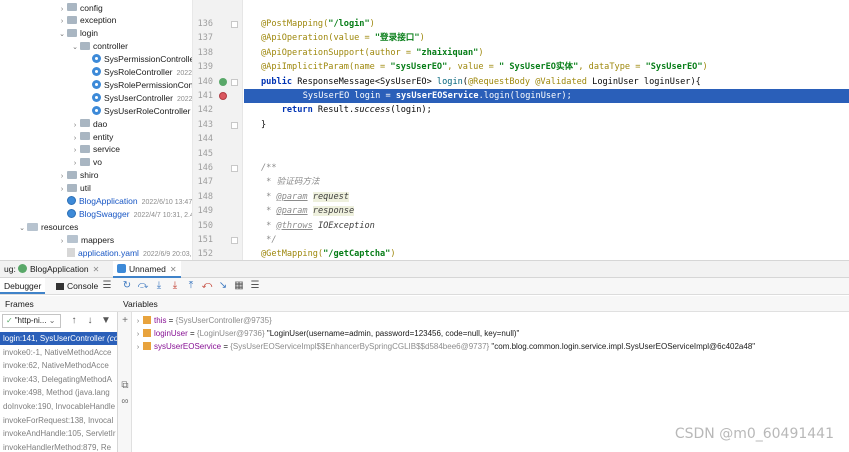  I want to click on view-icon: ∞, so click(125, 402).